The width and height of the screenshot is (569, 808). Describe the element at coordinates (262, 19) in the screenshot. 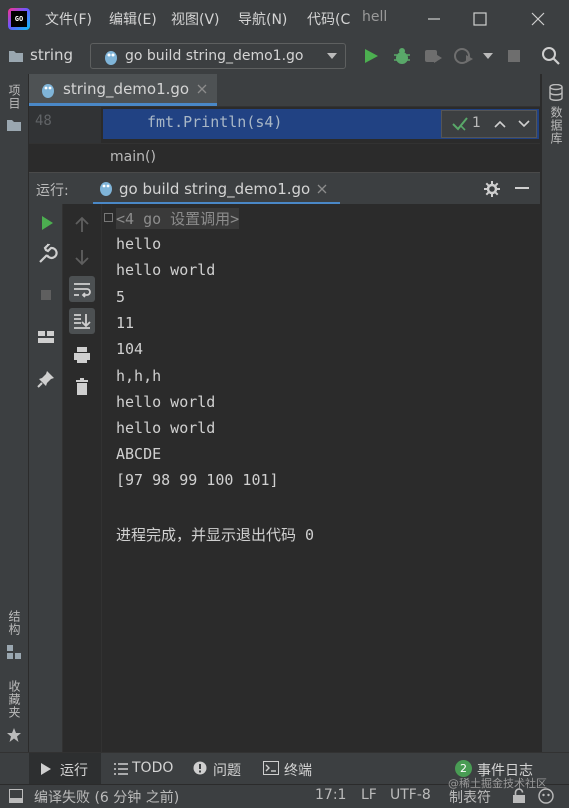

I see `menu-navigate: 导航(N)` at that location.